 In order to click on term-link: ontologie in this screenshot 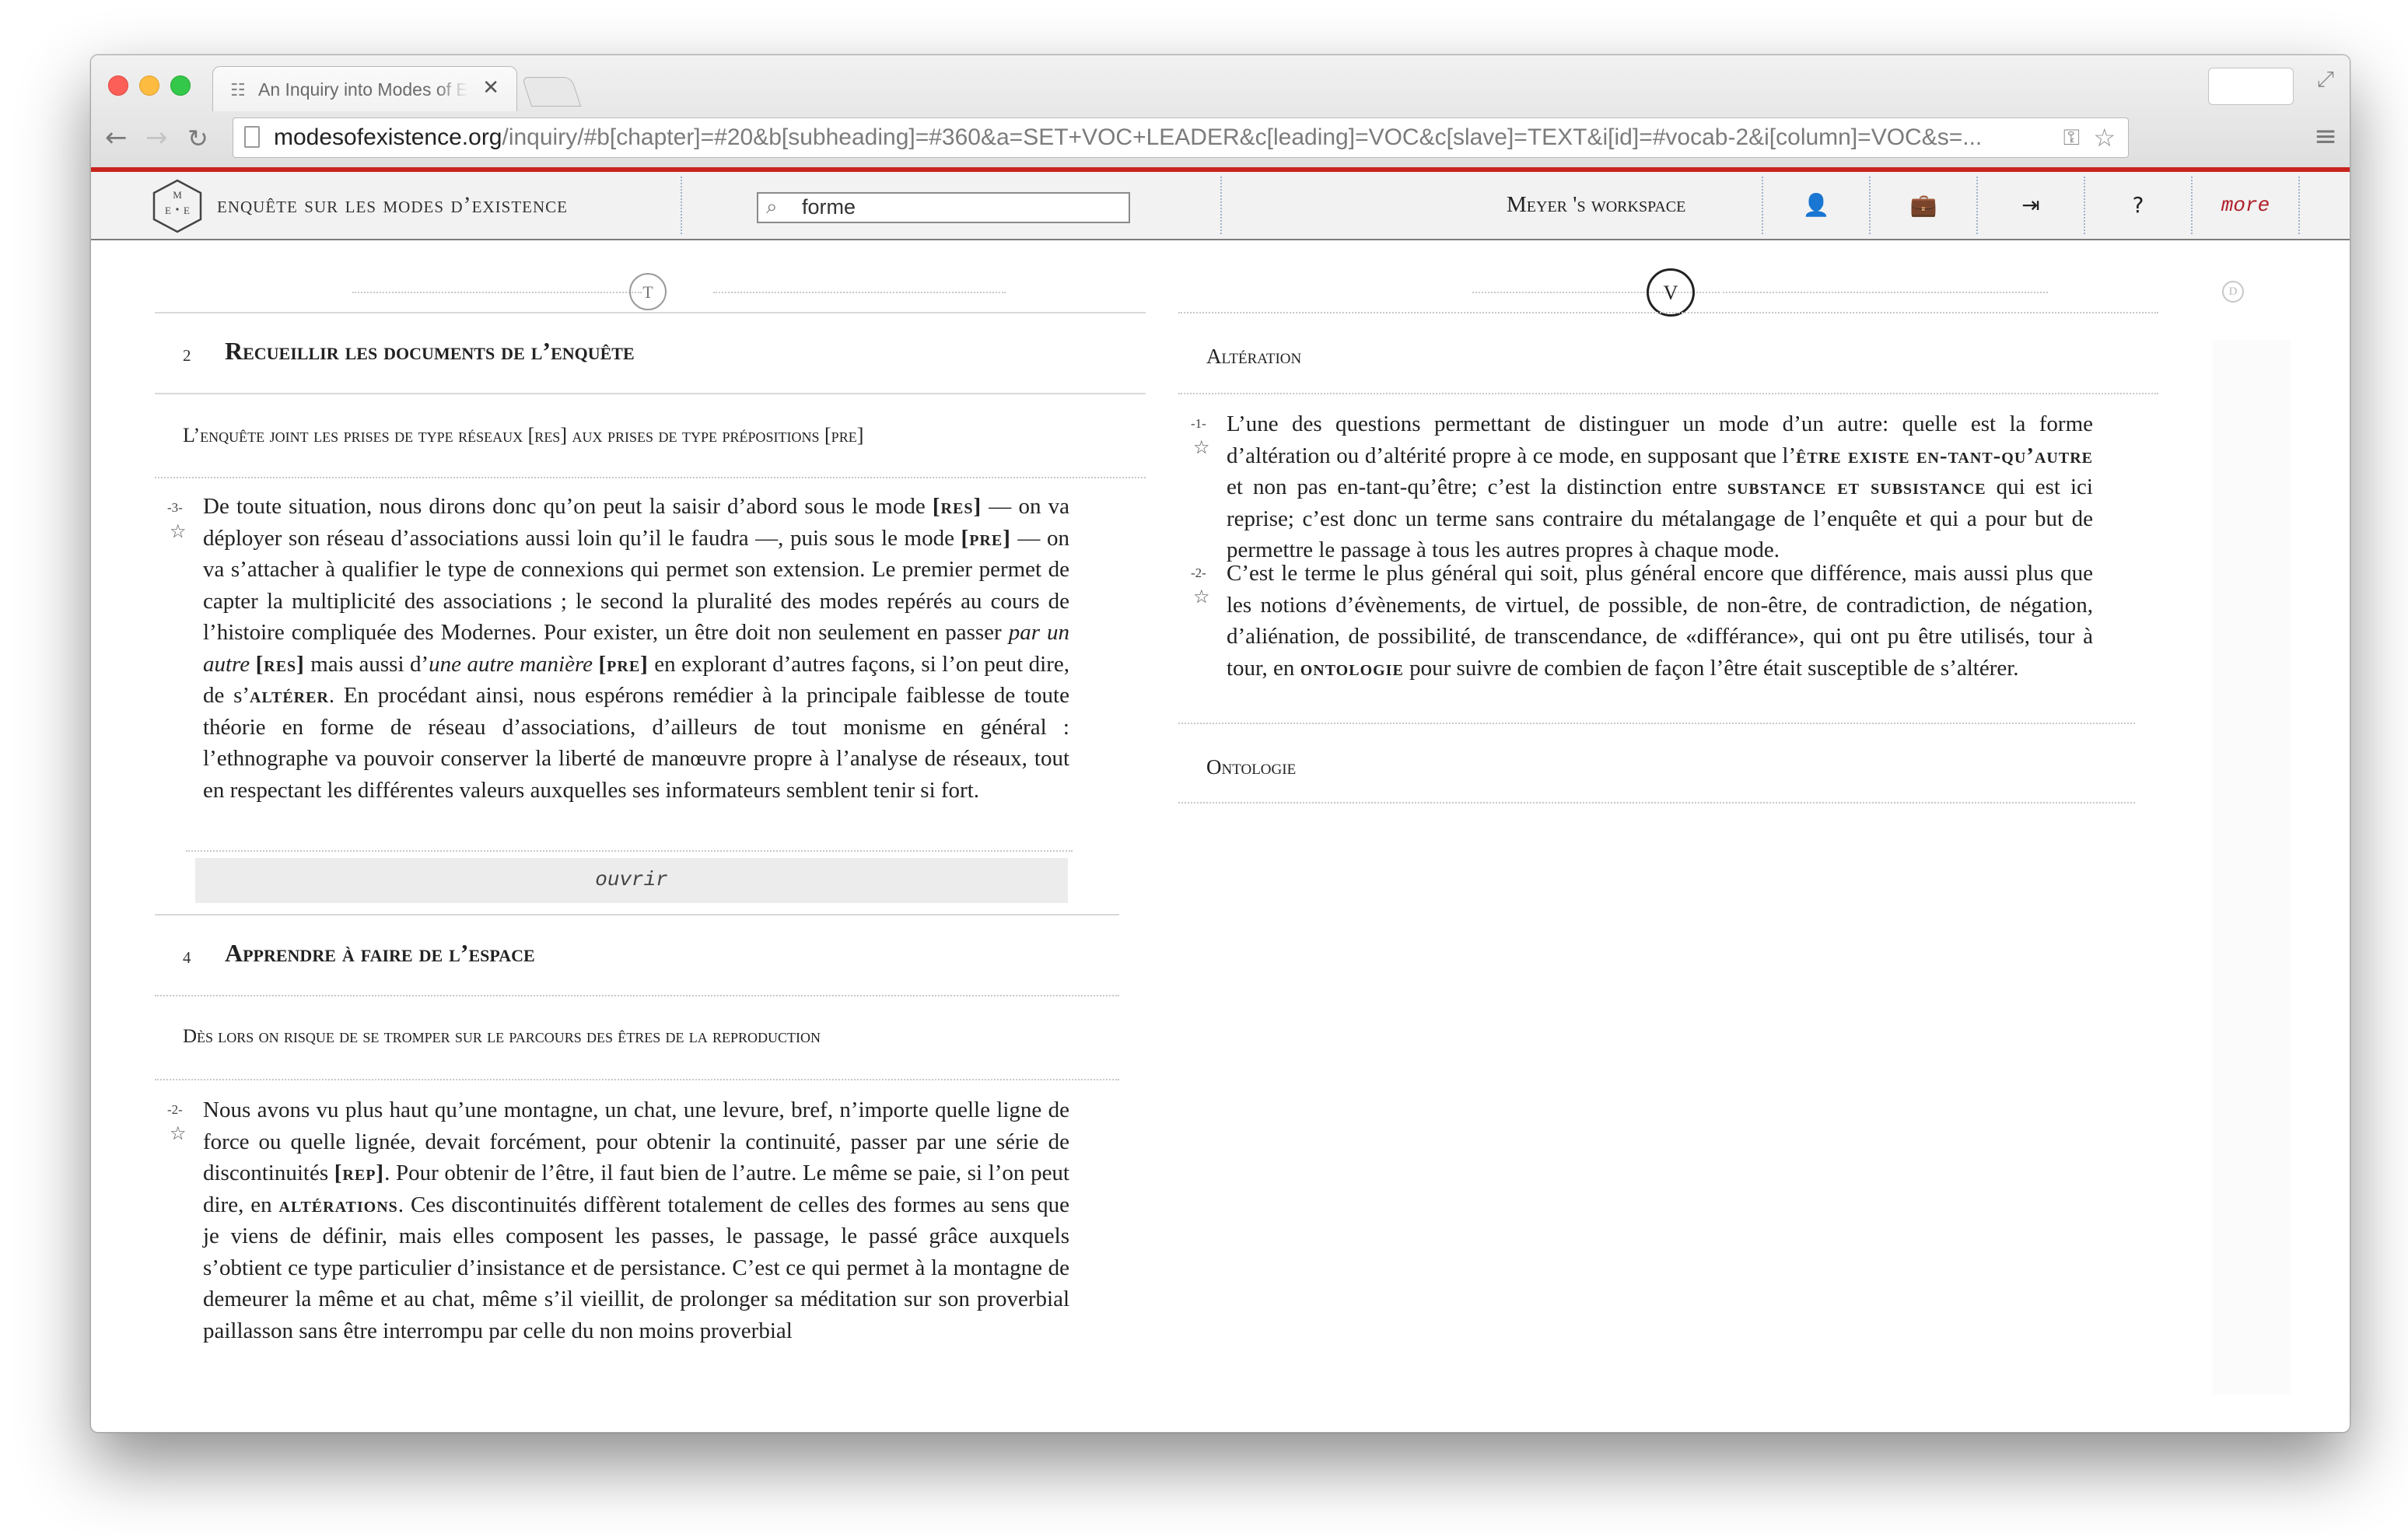, I will do `click(1352, 668)`.